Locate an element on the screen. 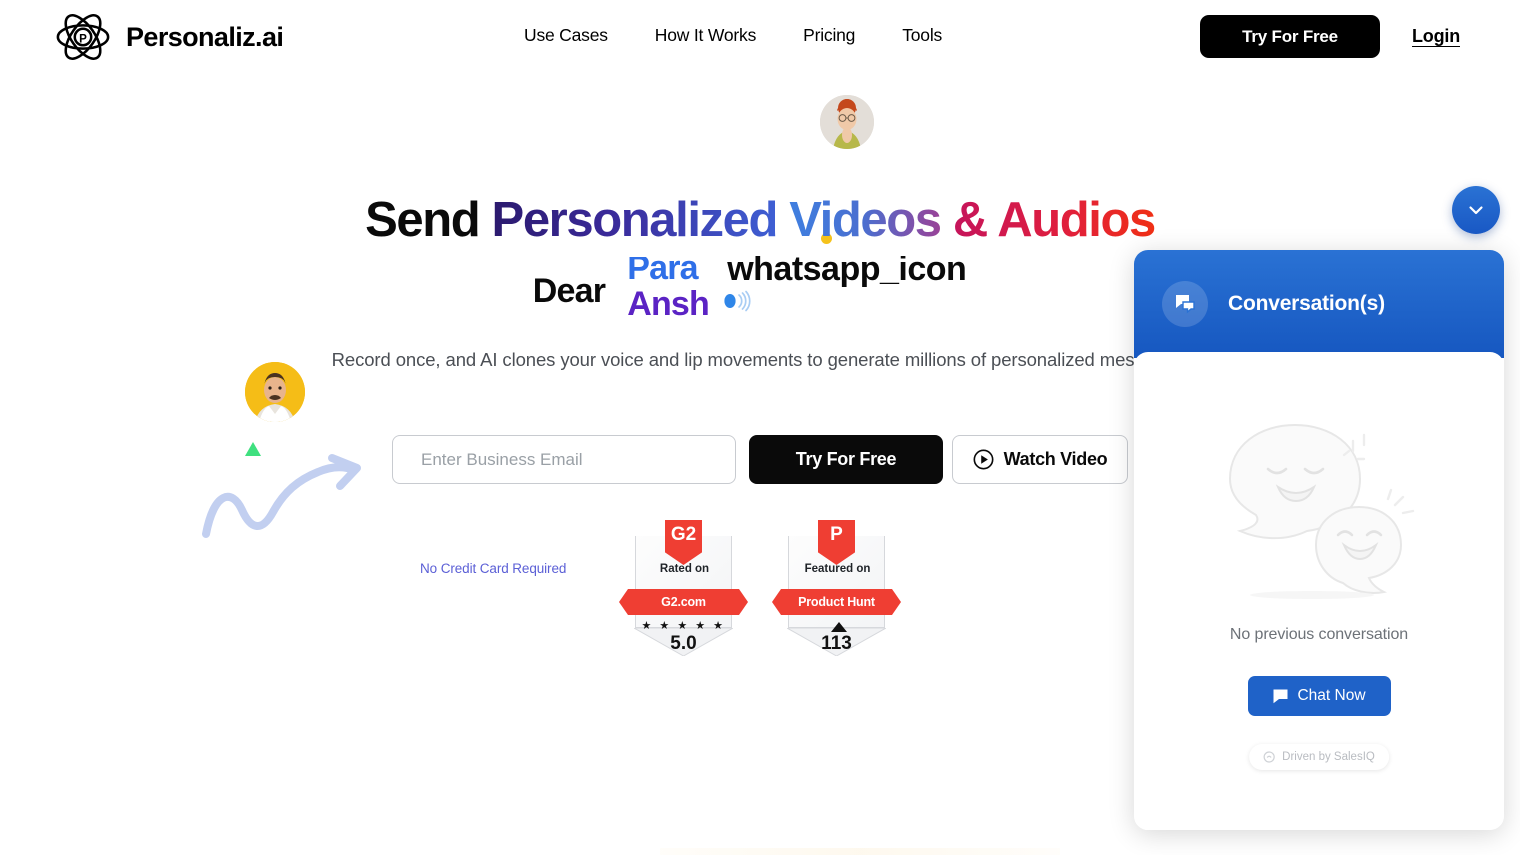 This screenshot has width=1520, height=855. signup-form: Try For Free Watch Video is located at coordinates (760, 459).